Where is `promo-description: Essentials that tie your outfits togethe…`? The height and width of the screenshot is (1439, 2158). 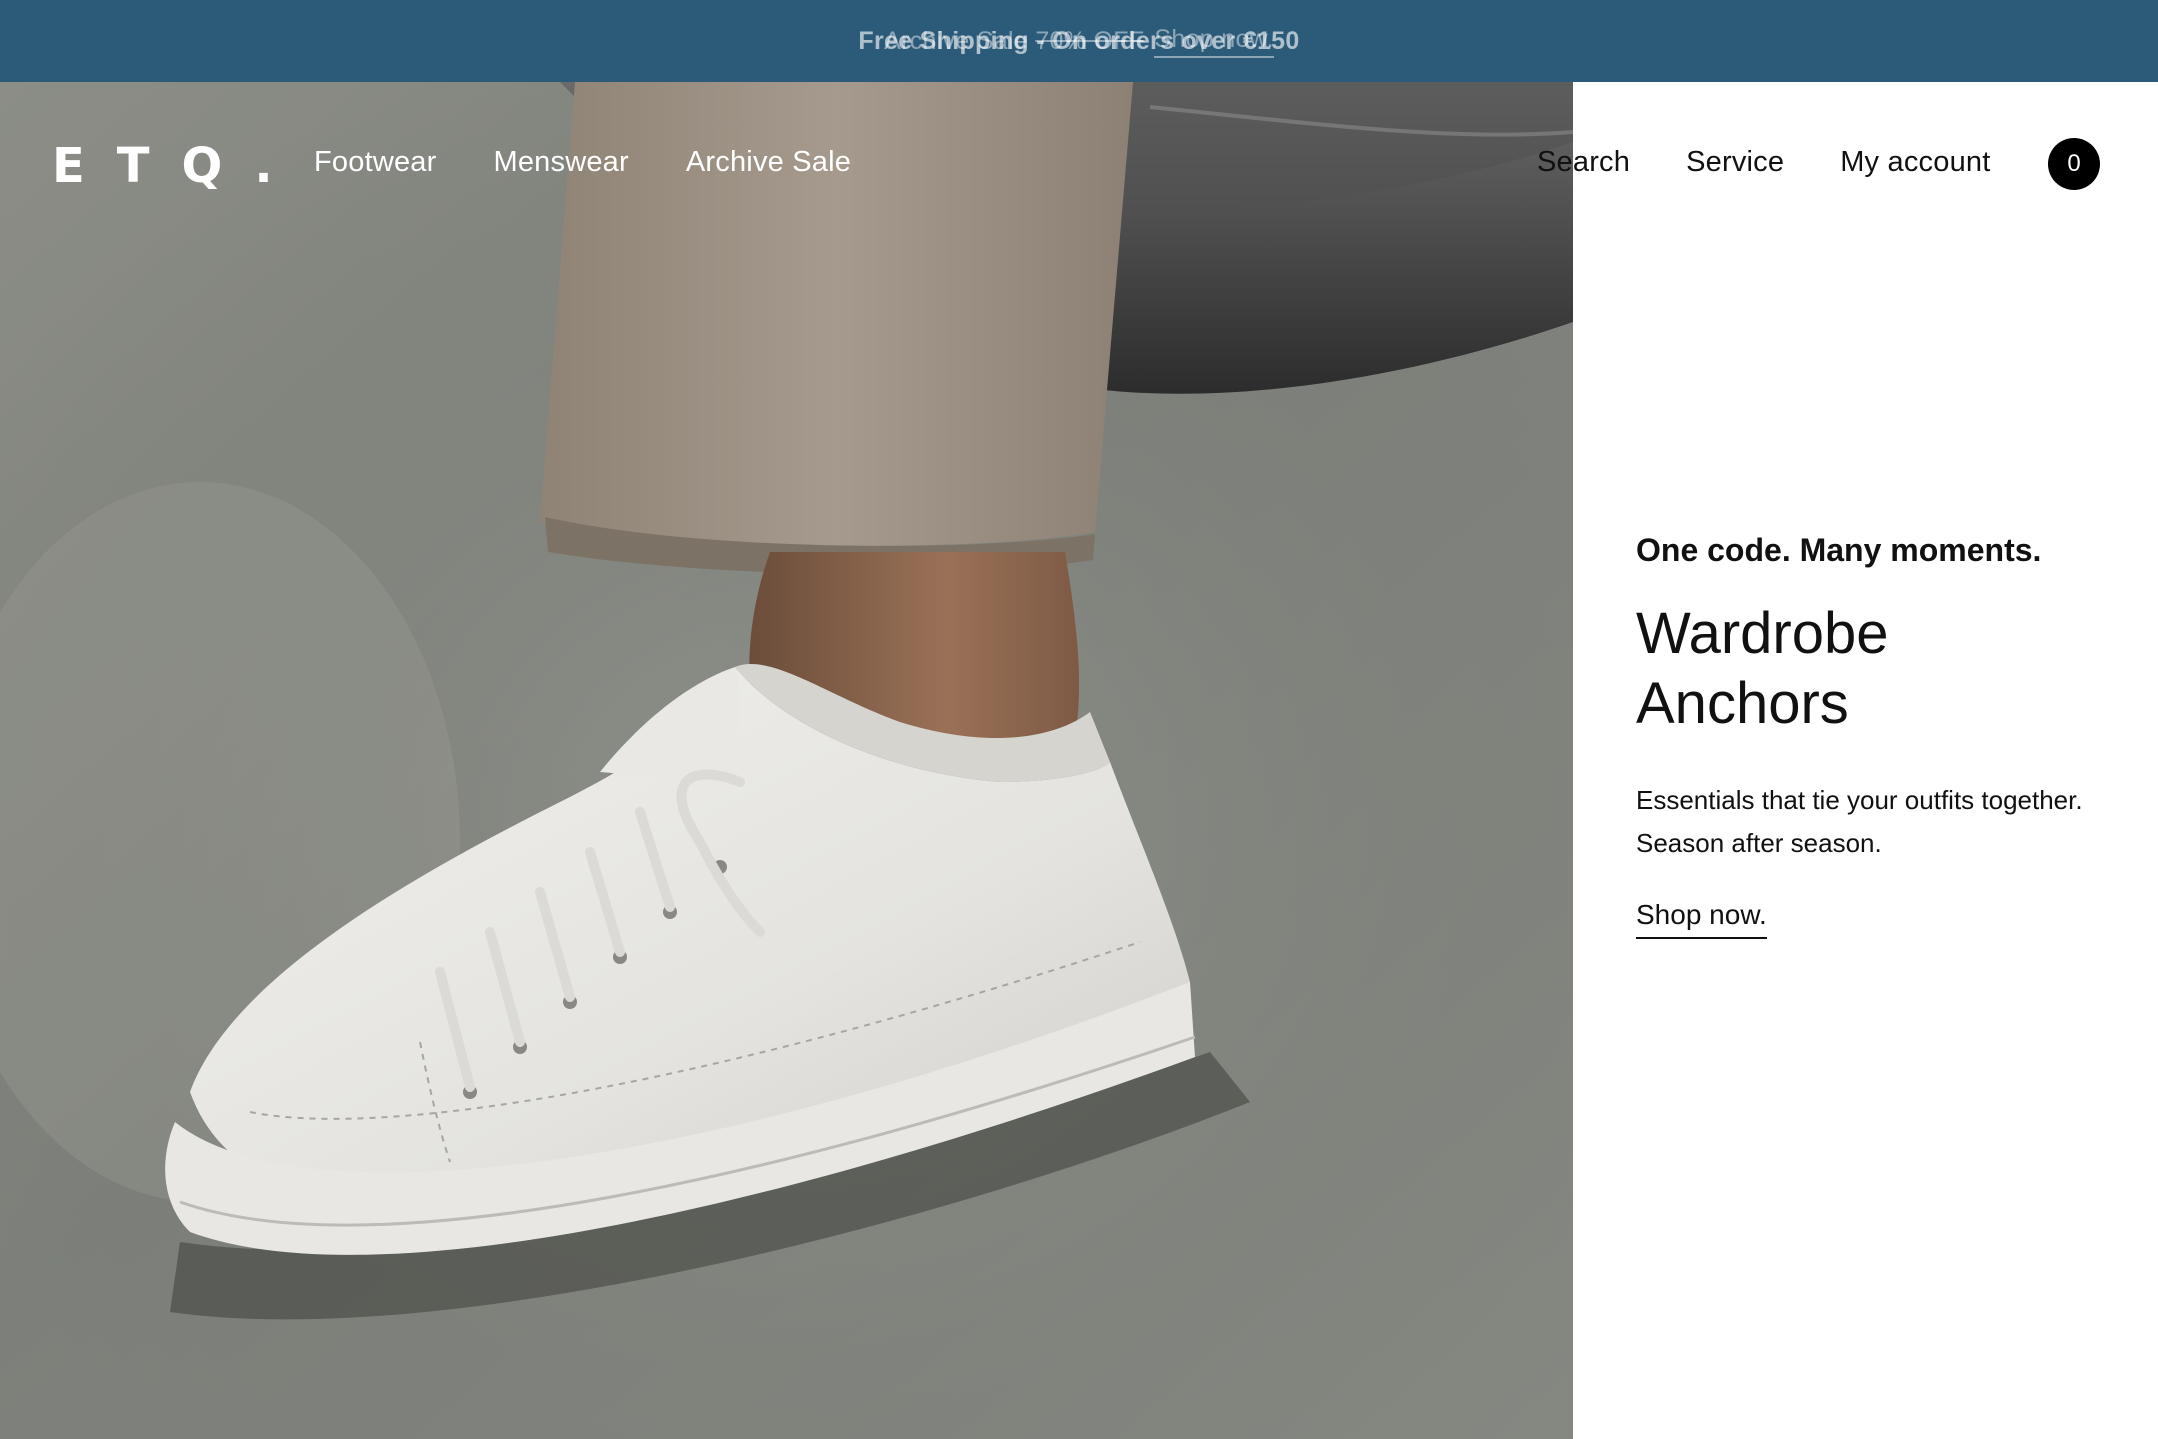 promo-description: Essentials that tie your outfits togethe… is located at coordinates (1859, 821).